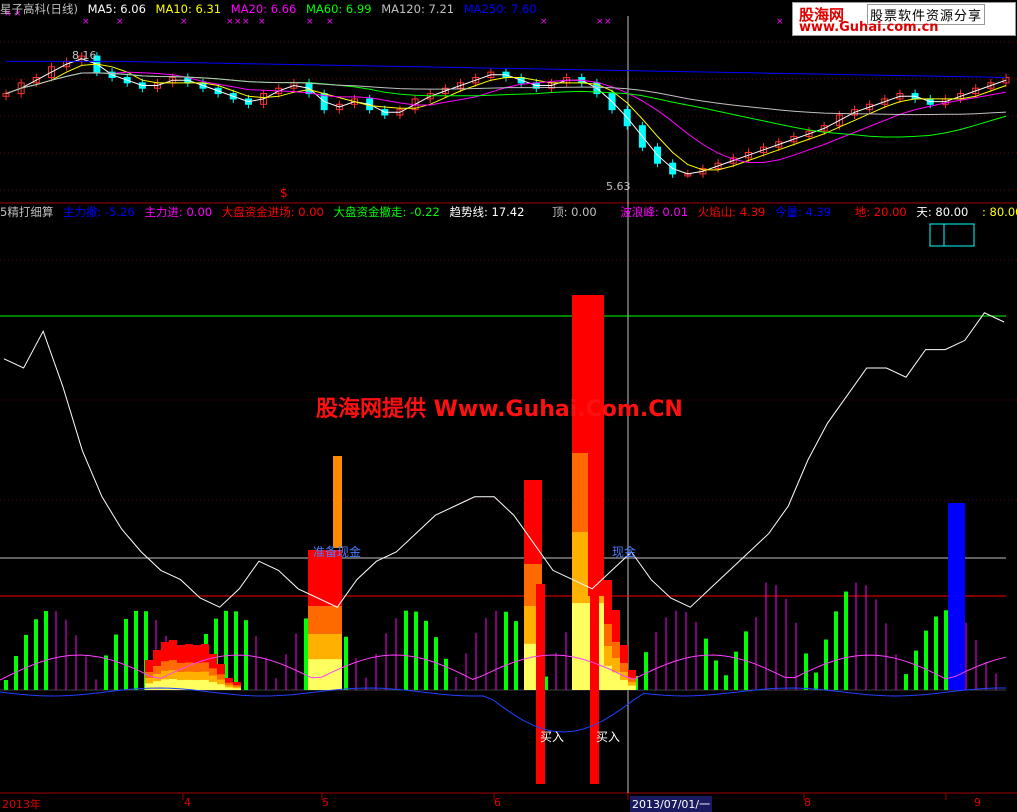  I want to click on ma250-value: MA250: 7.60, so click(500, 9).